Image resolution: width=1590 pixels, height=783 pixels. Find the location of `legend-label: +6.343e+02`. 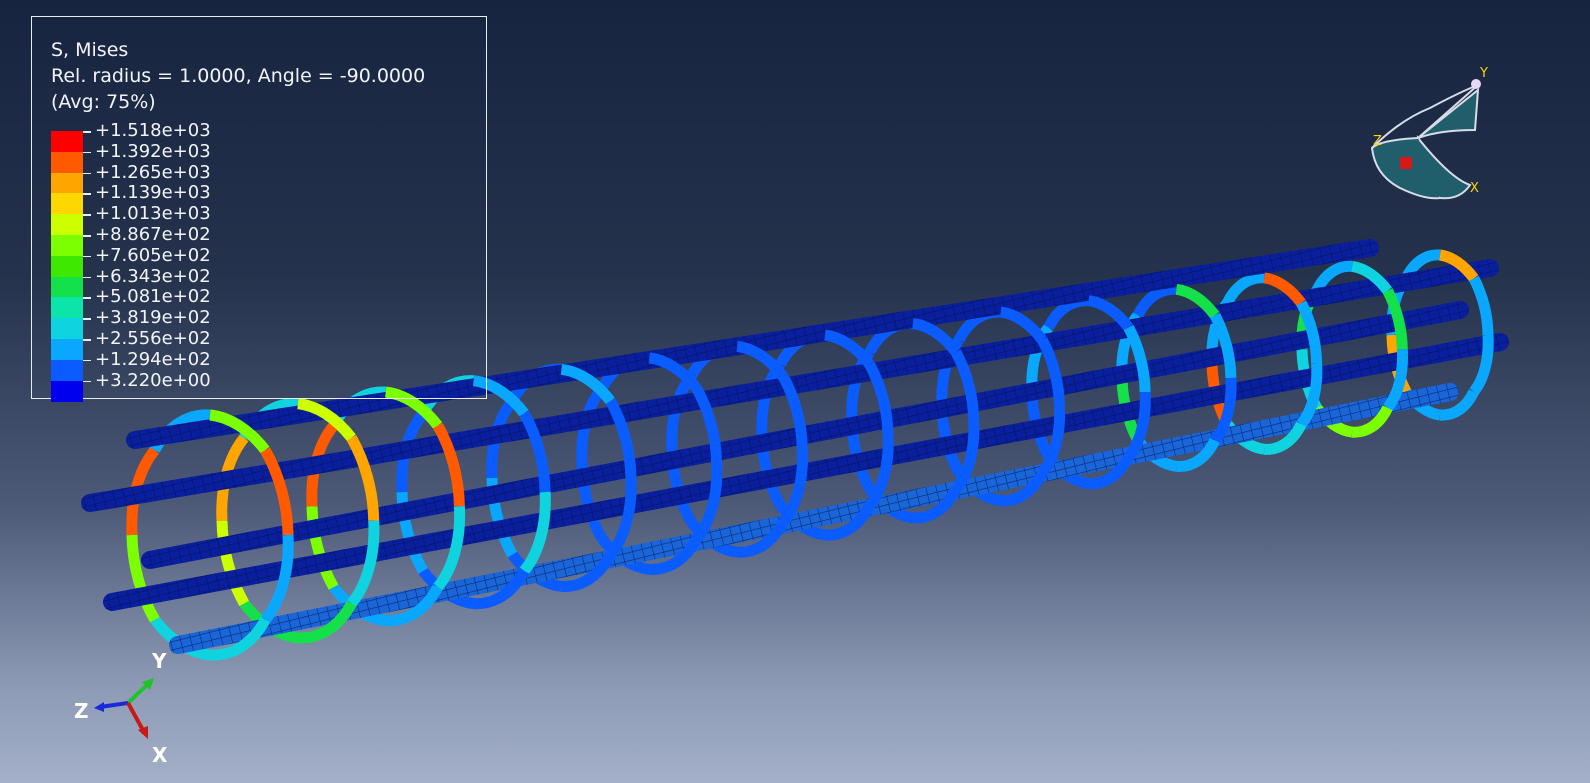

legend-label: +6.343e+02 is located at coordinates (153, 276).